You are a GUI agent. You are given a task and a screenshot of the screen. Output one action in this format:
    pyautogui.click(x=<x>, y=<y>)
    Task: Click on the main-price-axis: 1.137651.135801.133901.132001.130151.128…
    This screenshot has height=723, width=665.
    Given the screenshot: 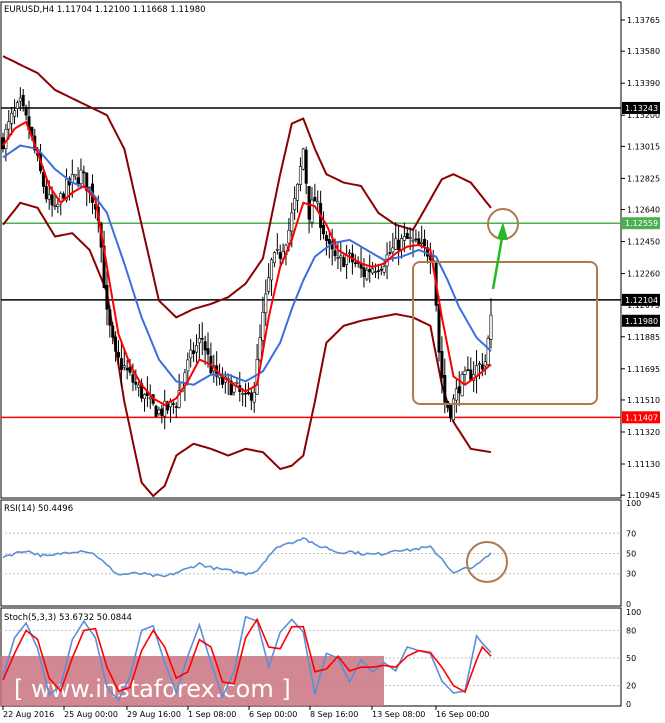 What is the action you would take?
    pyautogui.click(x=640, y=258)
    